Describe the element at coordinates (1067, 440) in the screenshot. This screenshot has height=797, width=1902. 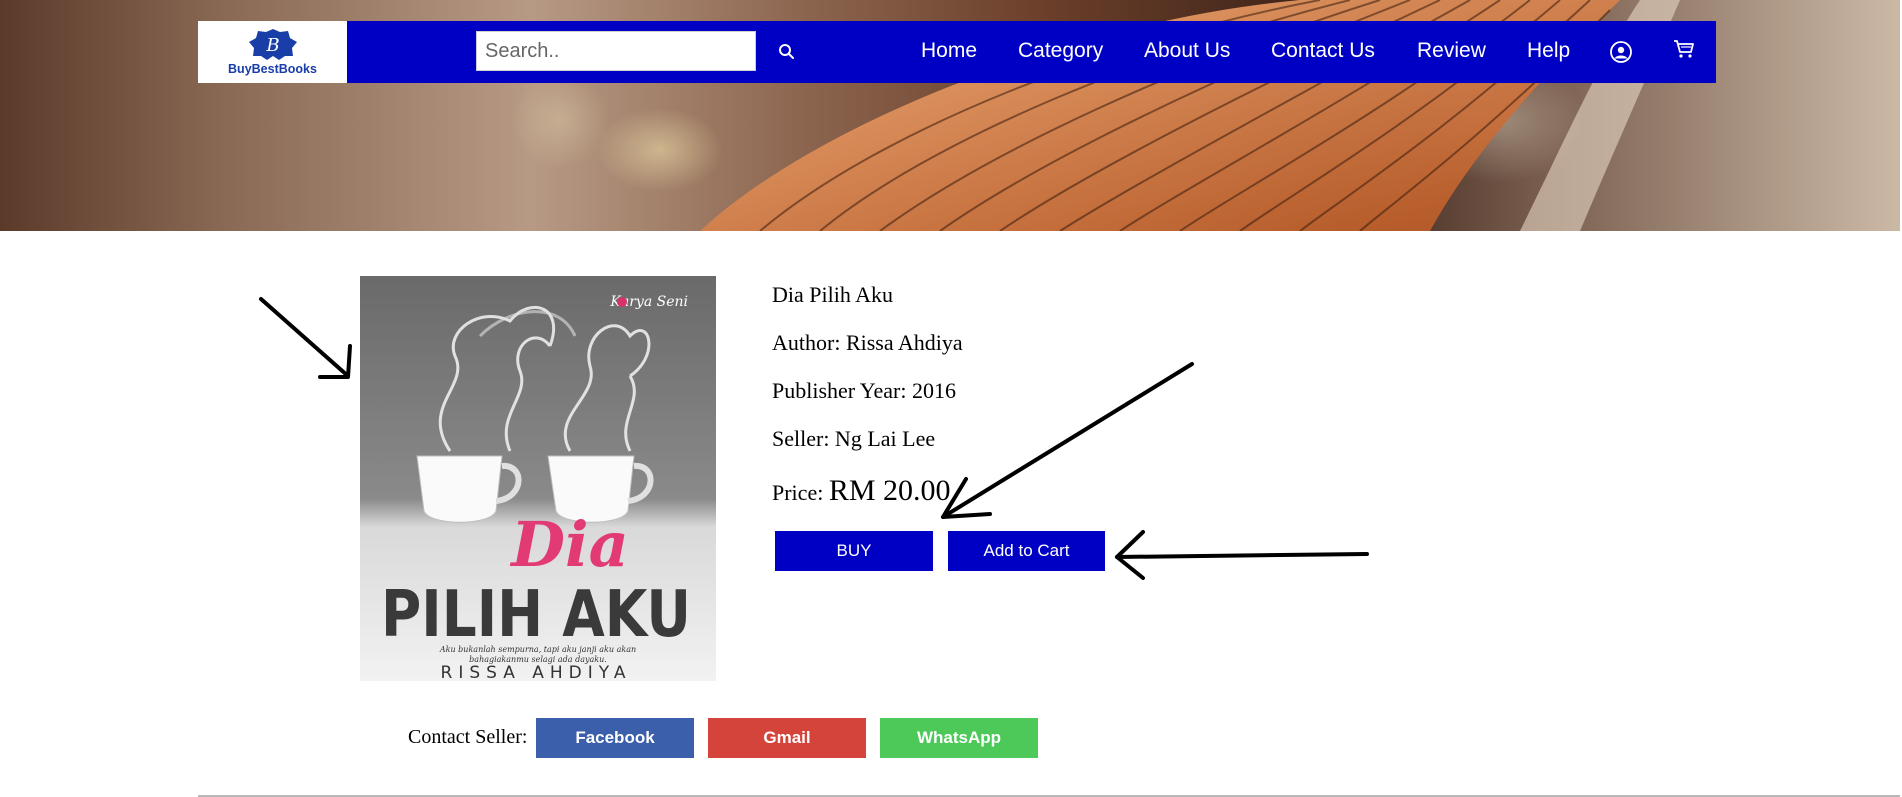
I see `arrow-to-price-icon` at that location.